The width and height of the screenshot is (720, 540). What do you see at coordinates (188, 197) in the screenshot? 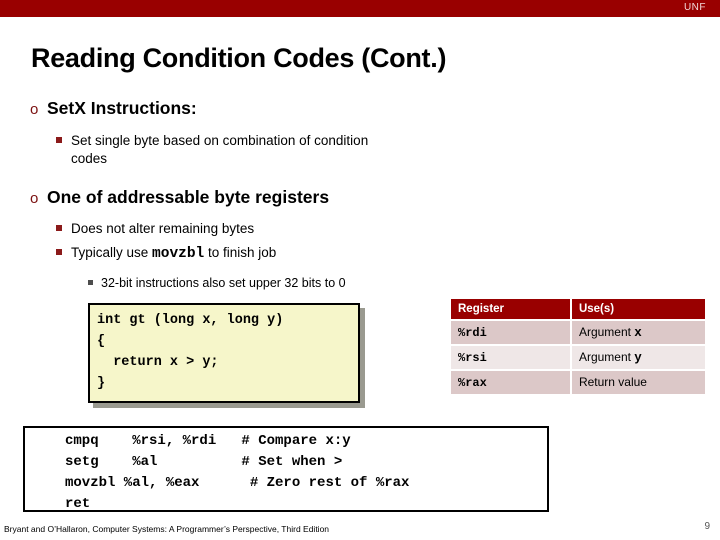
I see `bullet-label-byte-registers: One of addressable byte registers` at bounding box center [188, 197].